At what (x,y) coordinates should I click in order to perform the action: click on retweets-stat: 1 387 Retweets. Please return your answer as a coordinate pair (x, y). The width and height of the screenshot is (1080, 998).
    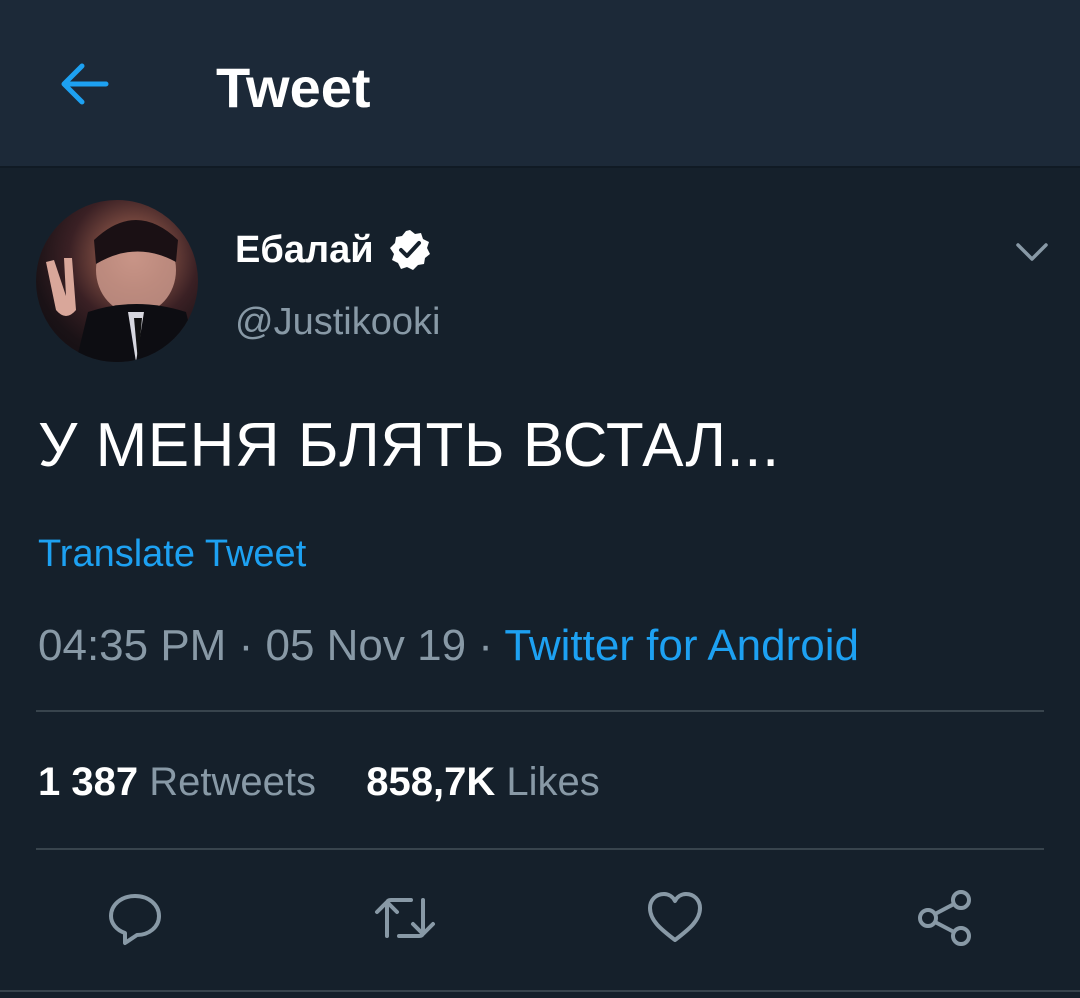
    Looking at the image, I should click on (182, 782).